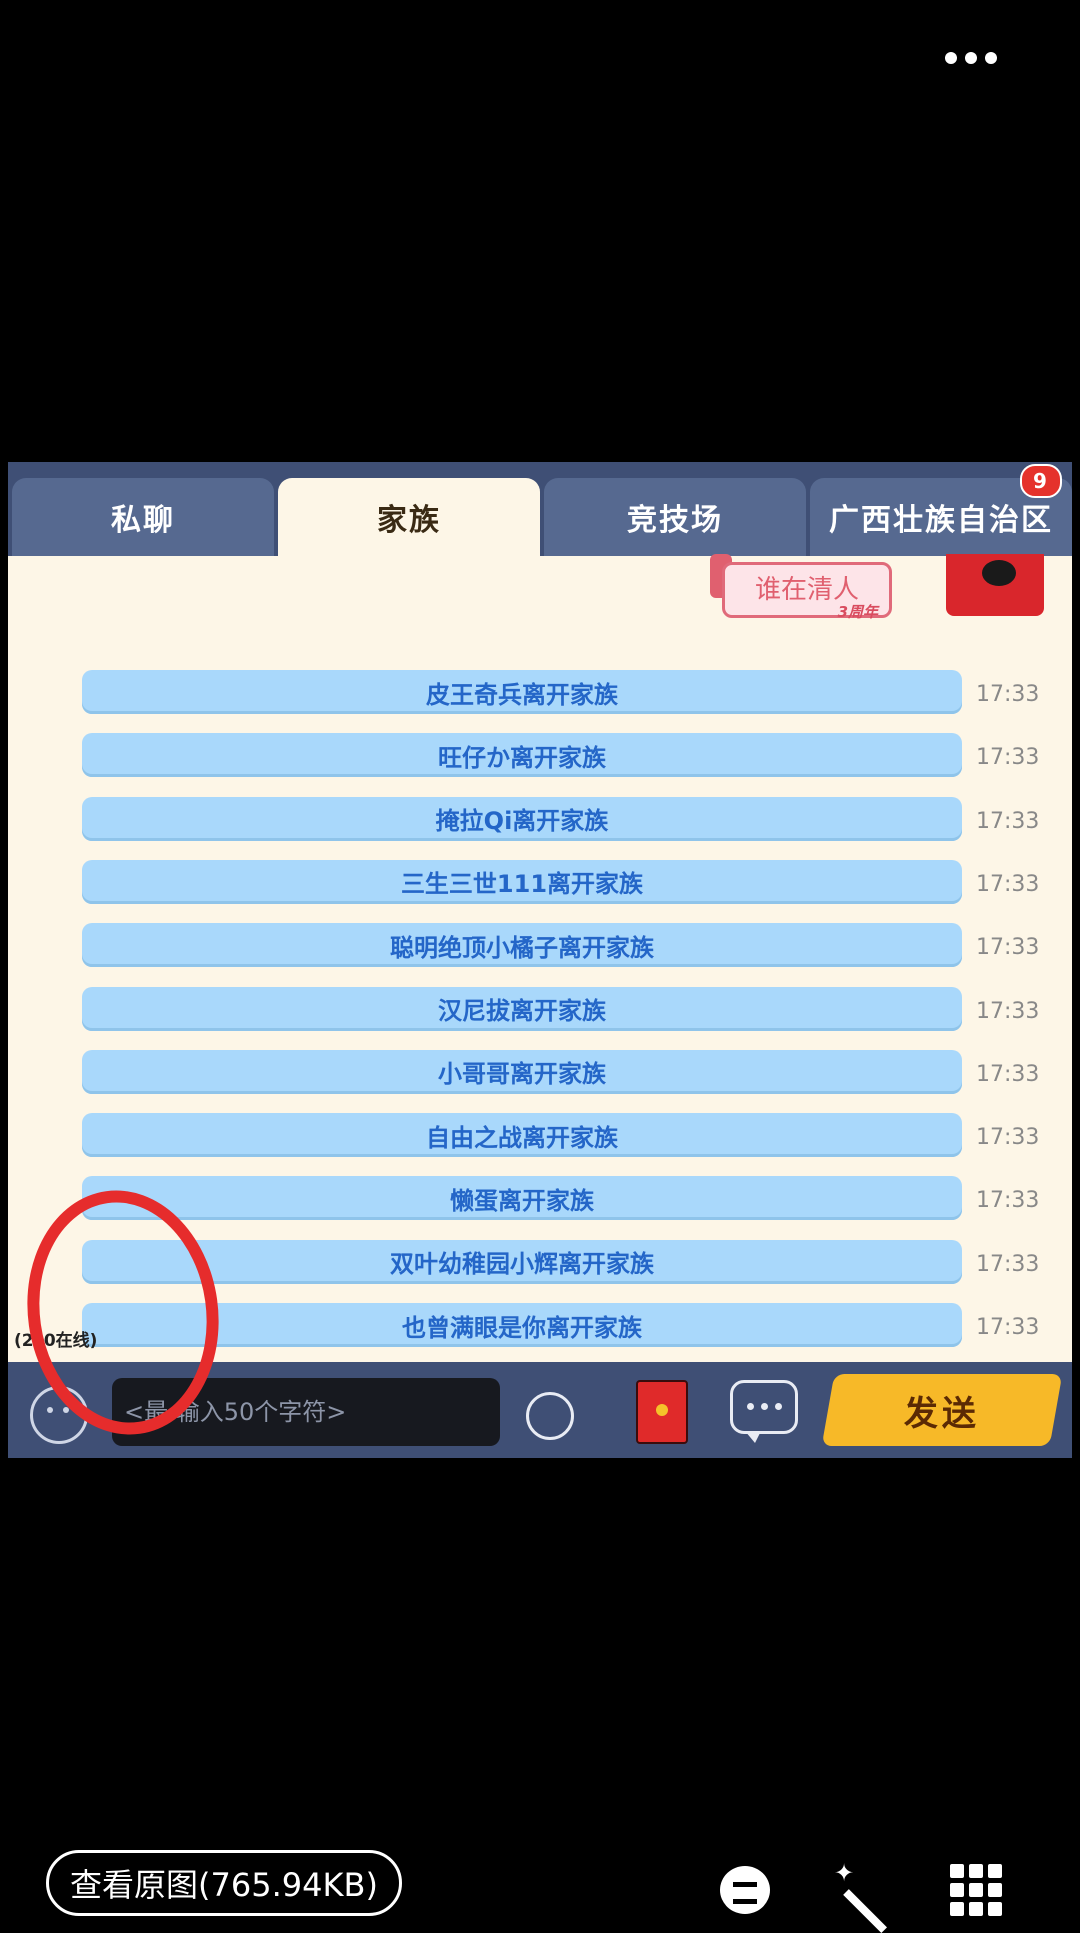 This screenshot has width=1080, height=1933. I want to click on red-packet-button, so click(662, 1412).